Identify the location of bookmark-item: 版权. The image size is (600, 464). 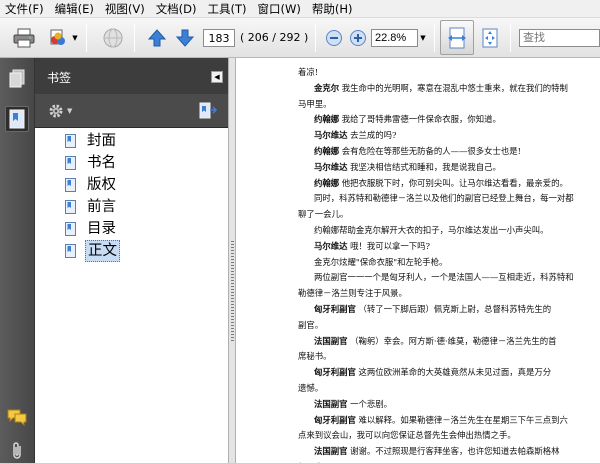
(91, 185).